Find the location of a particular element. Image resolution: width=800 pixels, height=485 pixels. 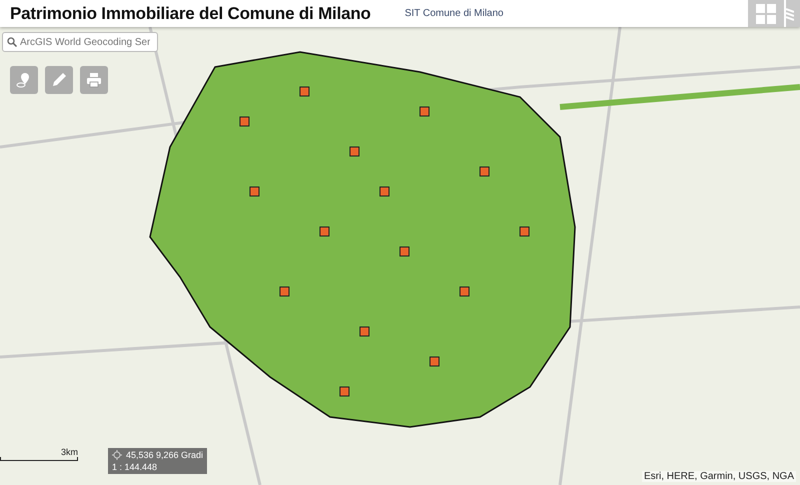

scale-label: 3km is located at coordinates (69, 452).